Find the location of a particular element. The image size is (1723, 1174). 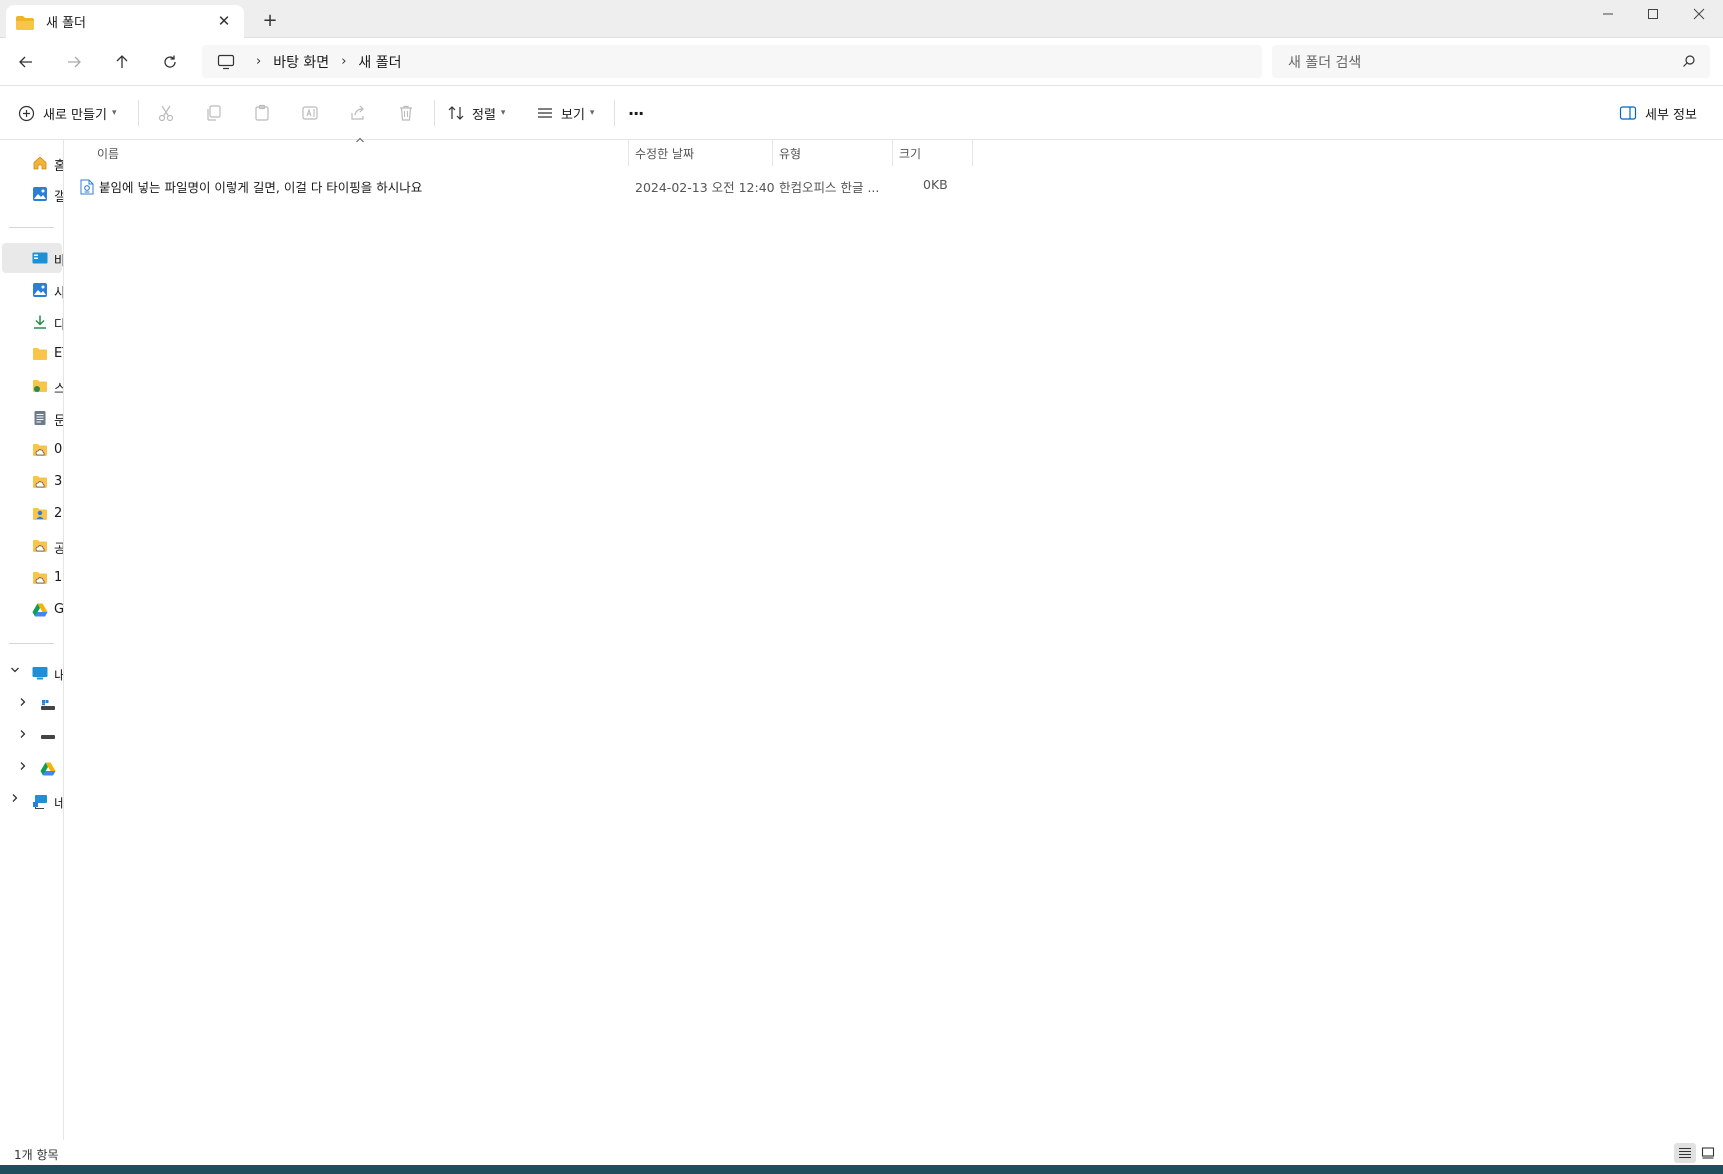

refresh-button is located at coordinates (170, 62).